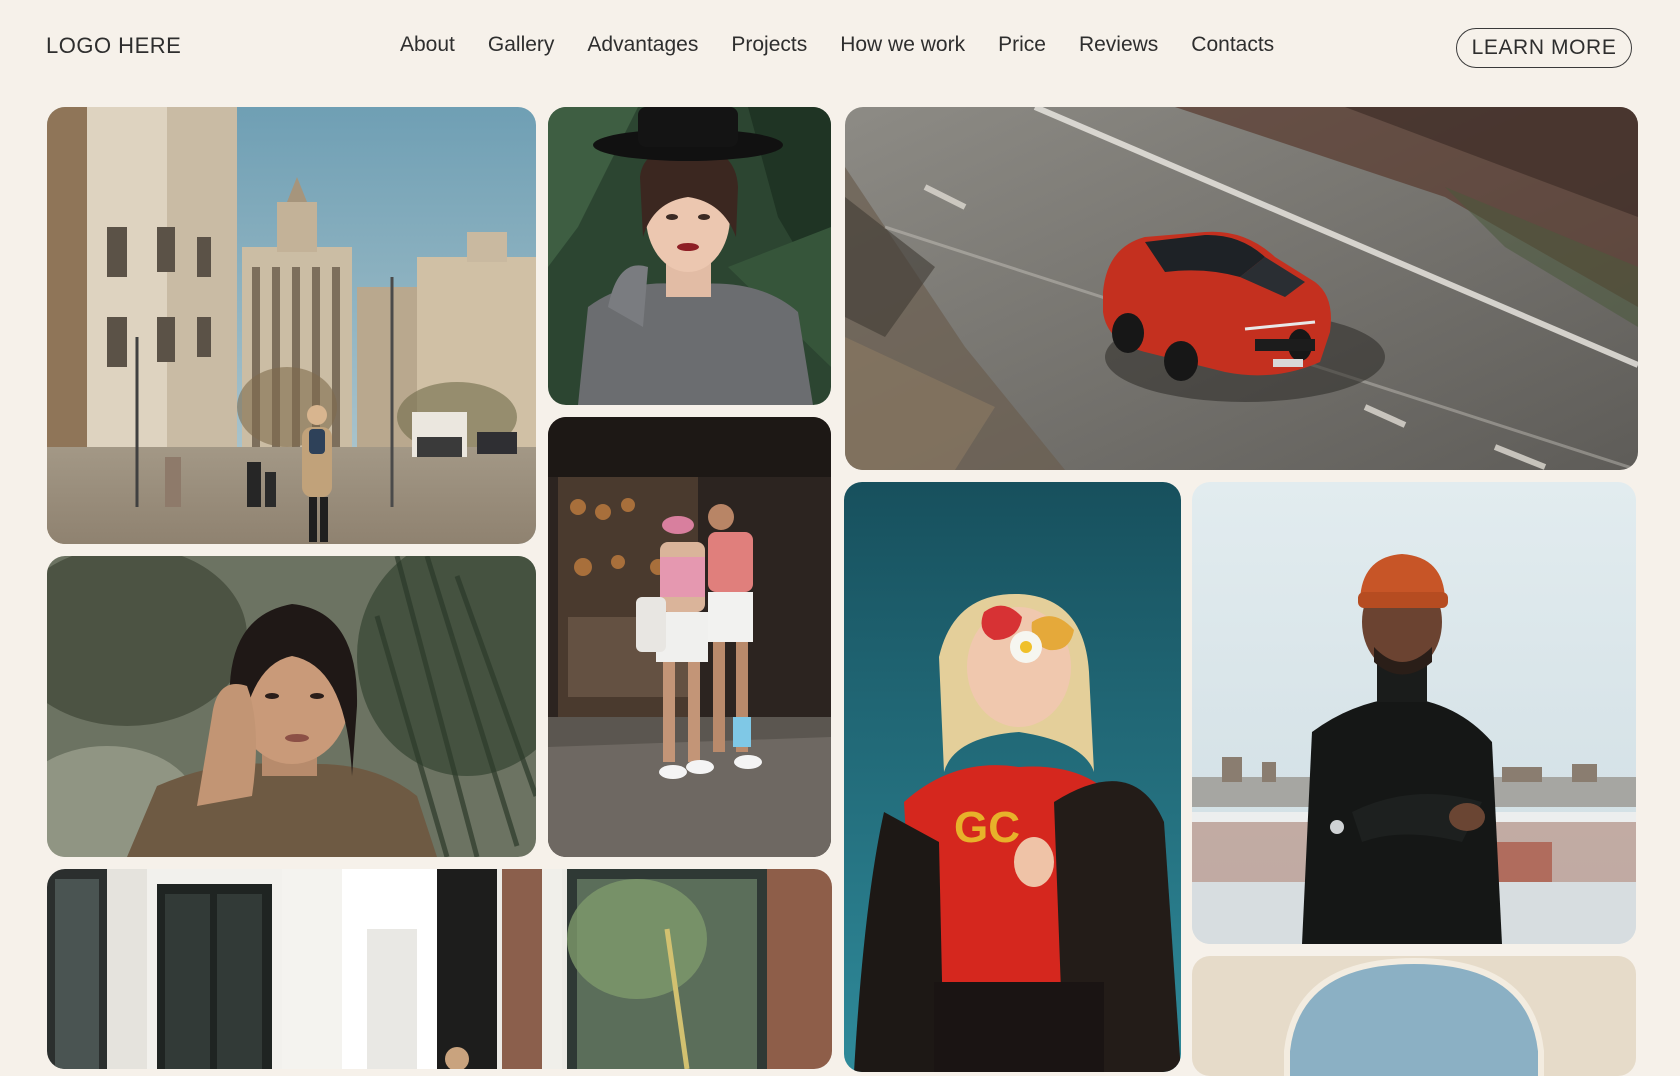  Describe the element at coordinates (1022, 45) in the screenshot. I see `nav-item-price: Price` at that location.